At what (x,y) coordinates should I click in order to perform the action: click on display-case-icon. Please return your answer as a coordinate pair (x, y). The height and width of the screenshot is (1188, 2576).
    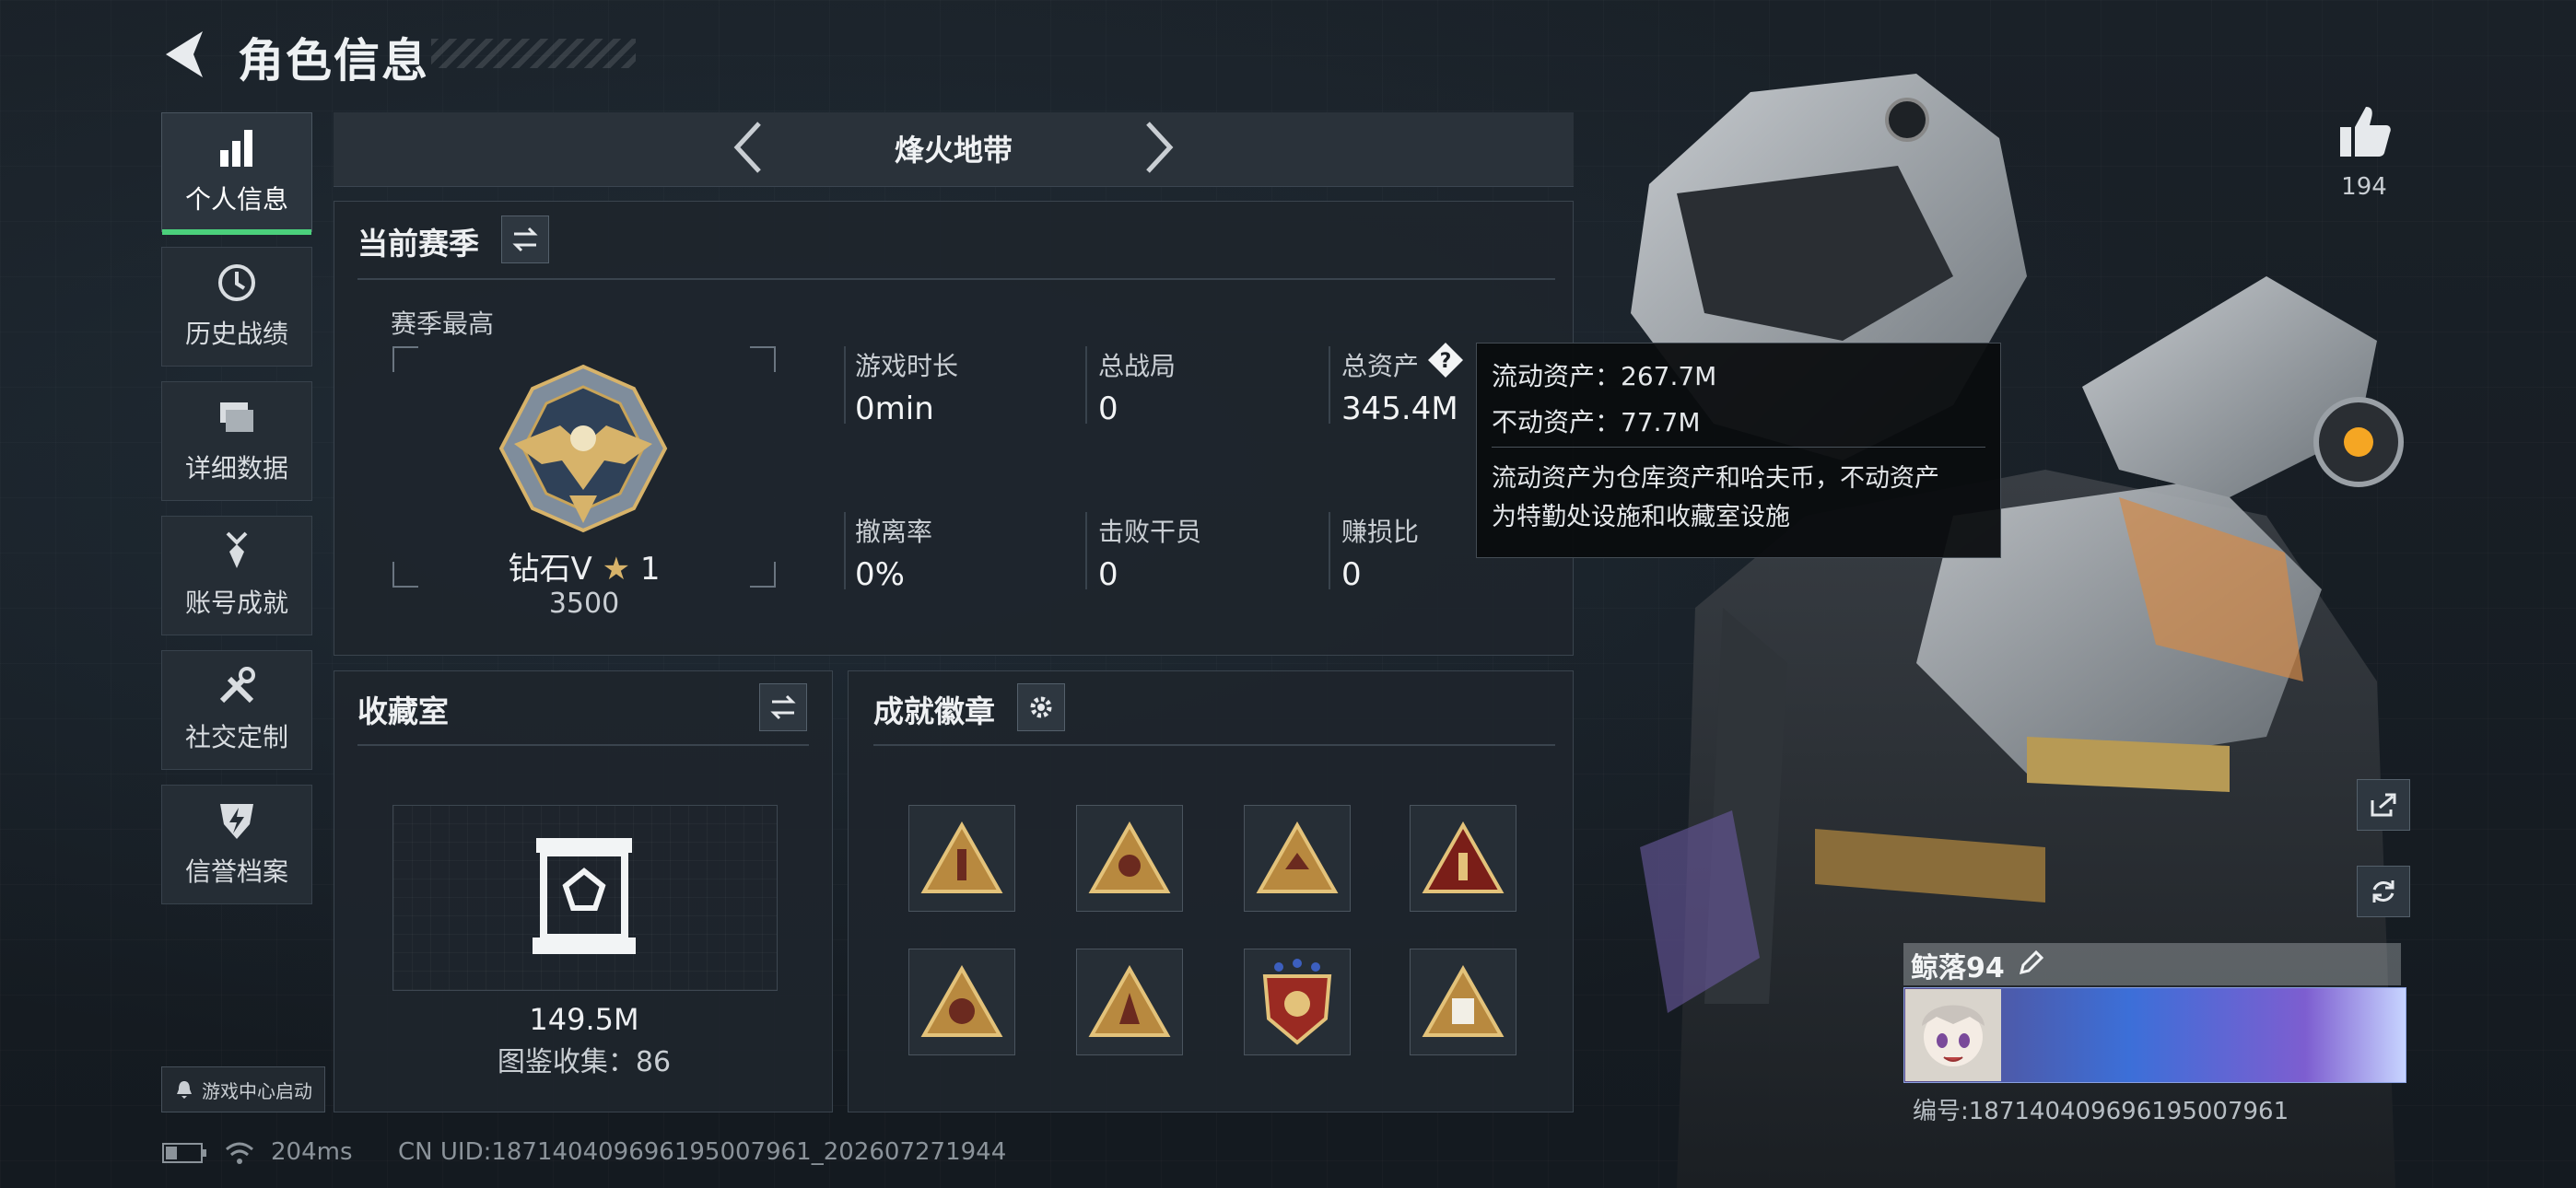
    Looking at the image, I should click on (584, 896).